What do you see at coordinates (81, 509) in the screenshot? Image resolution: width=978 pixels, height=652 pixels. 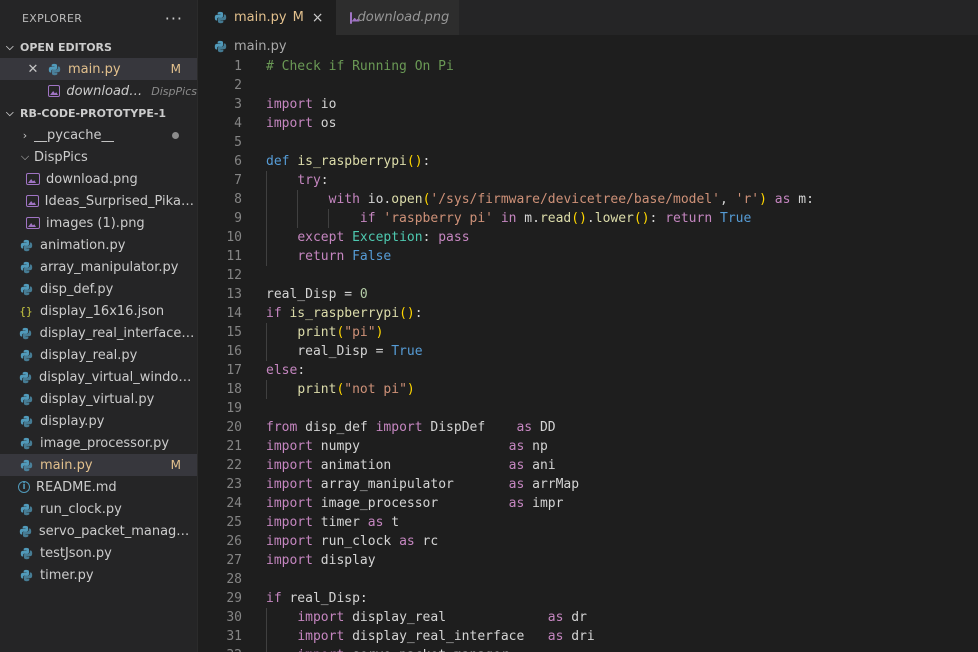 I see `file-label: run_clock.py` at bounding box center [81, 509].